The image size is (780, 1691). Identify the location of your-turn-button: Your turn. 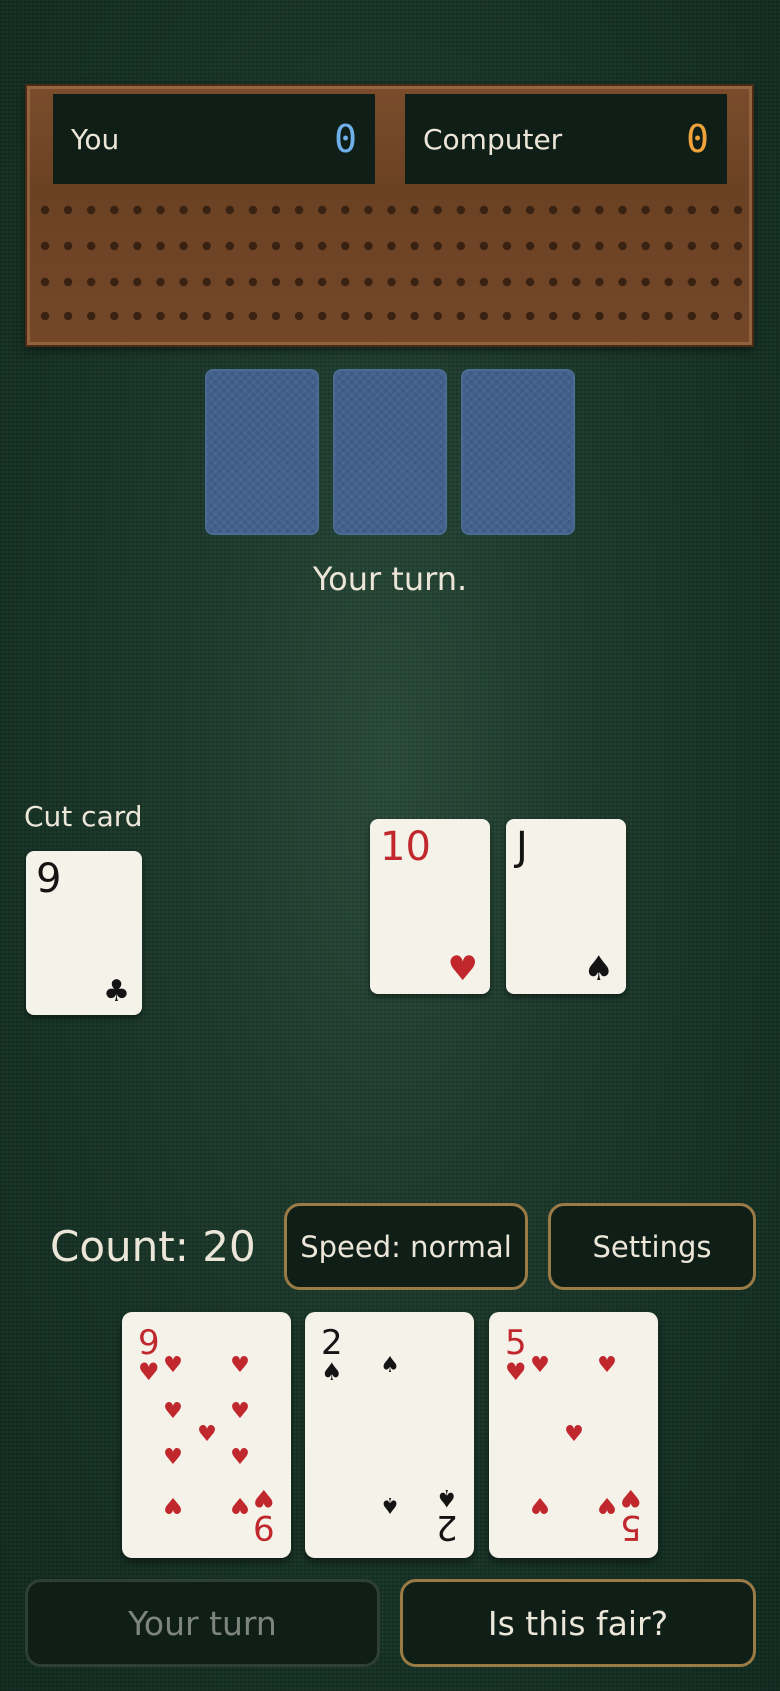
(202, 1623).